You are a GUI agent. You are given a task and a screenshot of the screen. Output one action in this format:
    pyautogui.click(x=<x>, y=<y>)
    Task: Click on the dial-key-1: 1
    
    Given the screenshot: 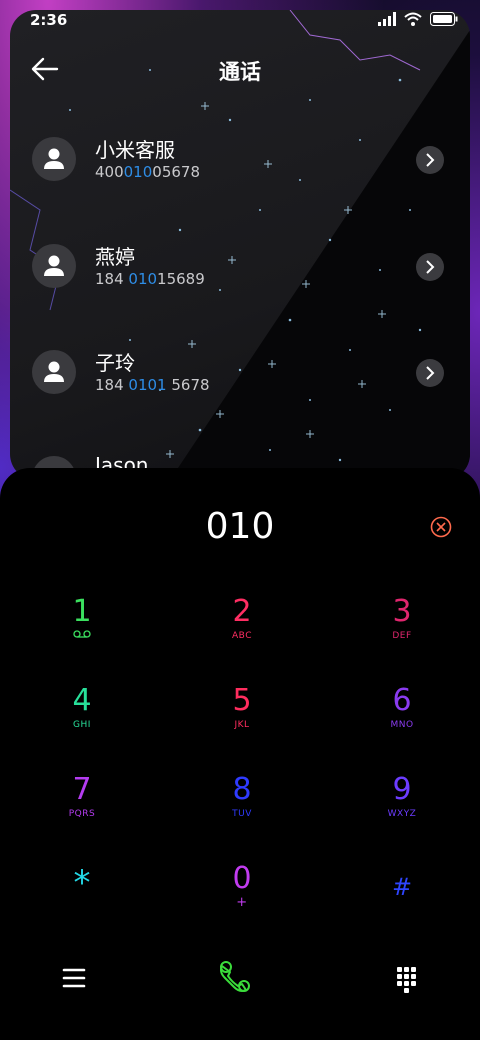 What is the action you would take?
    pyautogui.click(x=82, y=630)
    